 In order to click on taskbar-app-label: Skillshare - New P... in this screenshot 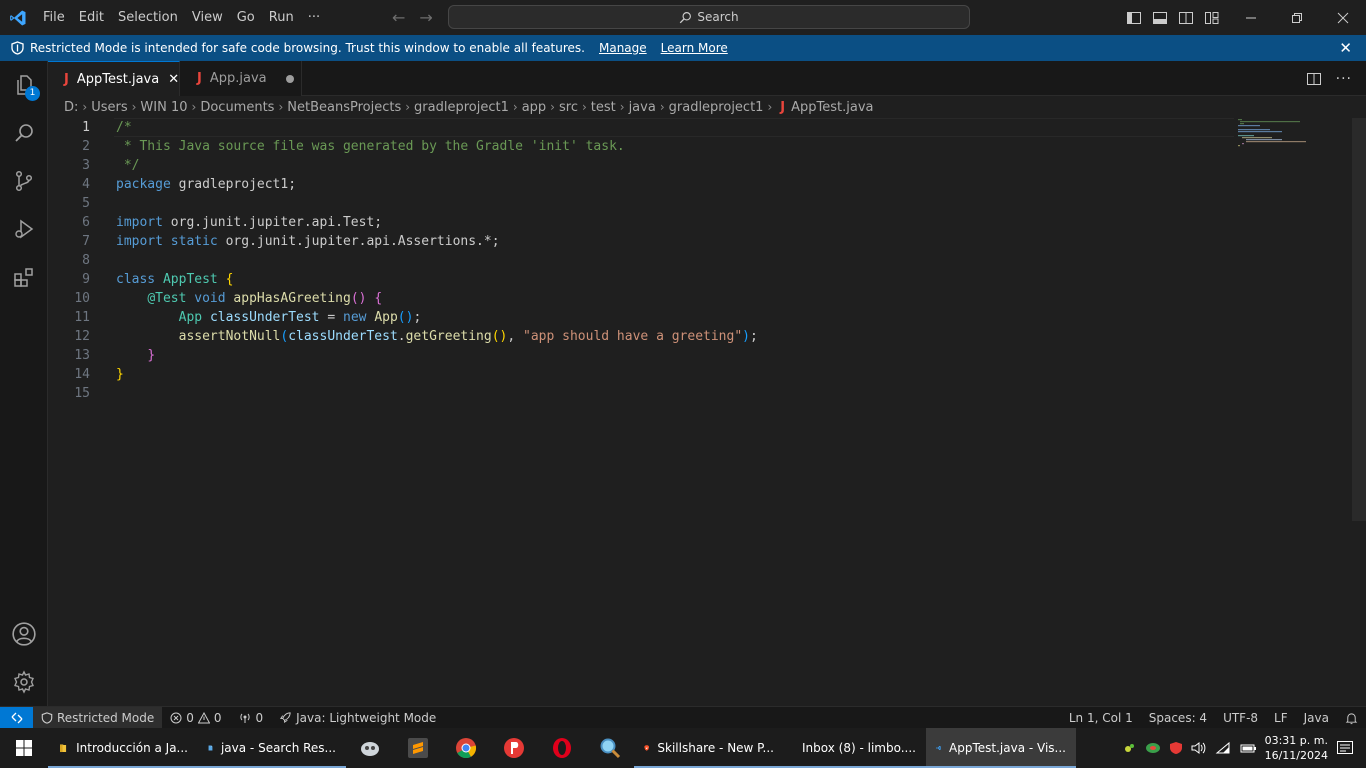, I will do `click(715, 748)`.